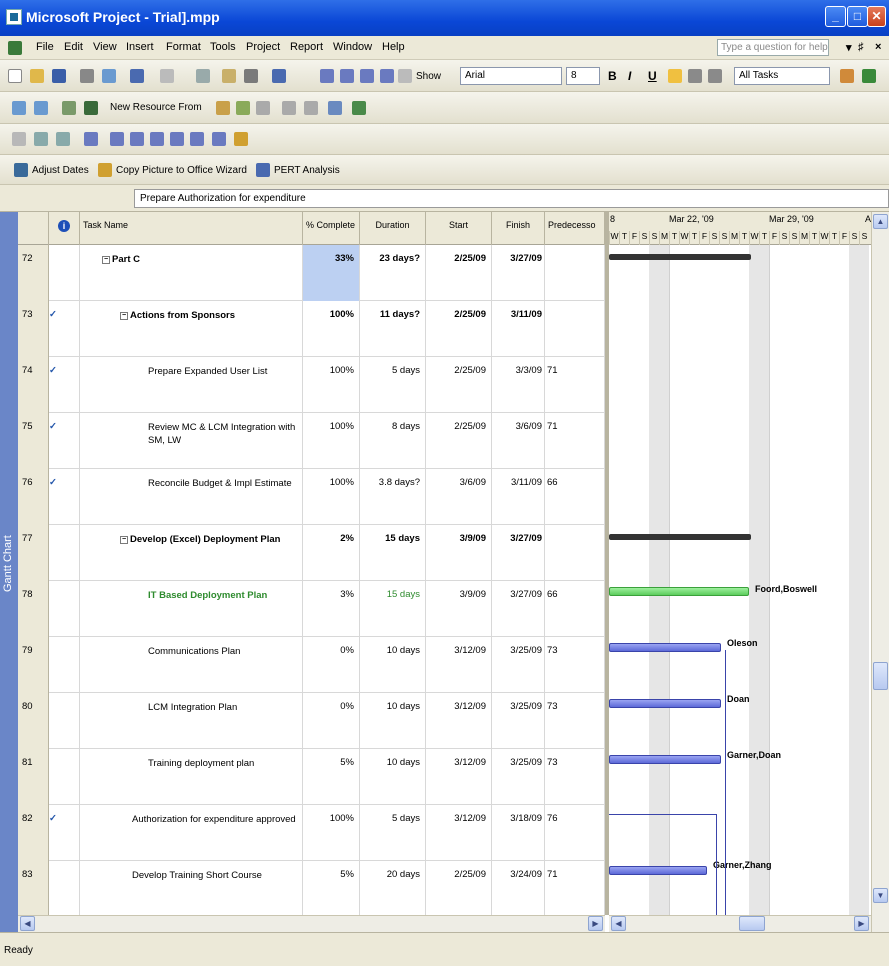 This screenshot has width=889, height=966. What do you see at coordinates (21, 170) in the screenshot?
I see `adjust-dates-icon` at bounding box center [21, 170].